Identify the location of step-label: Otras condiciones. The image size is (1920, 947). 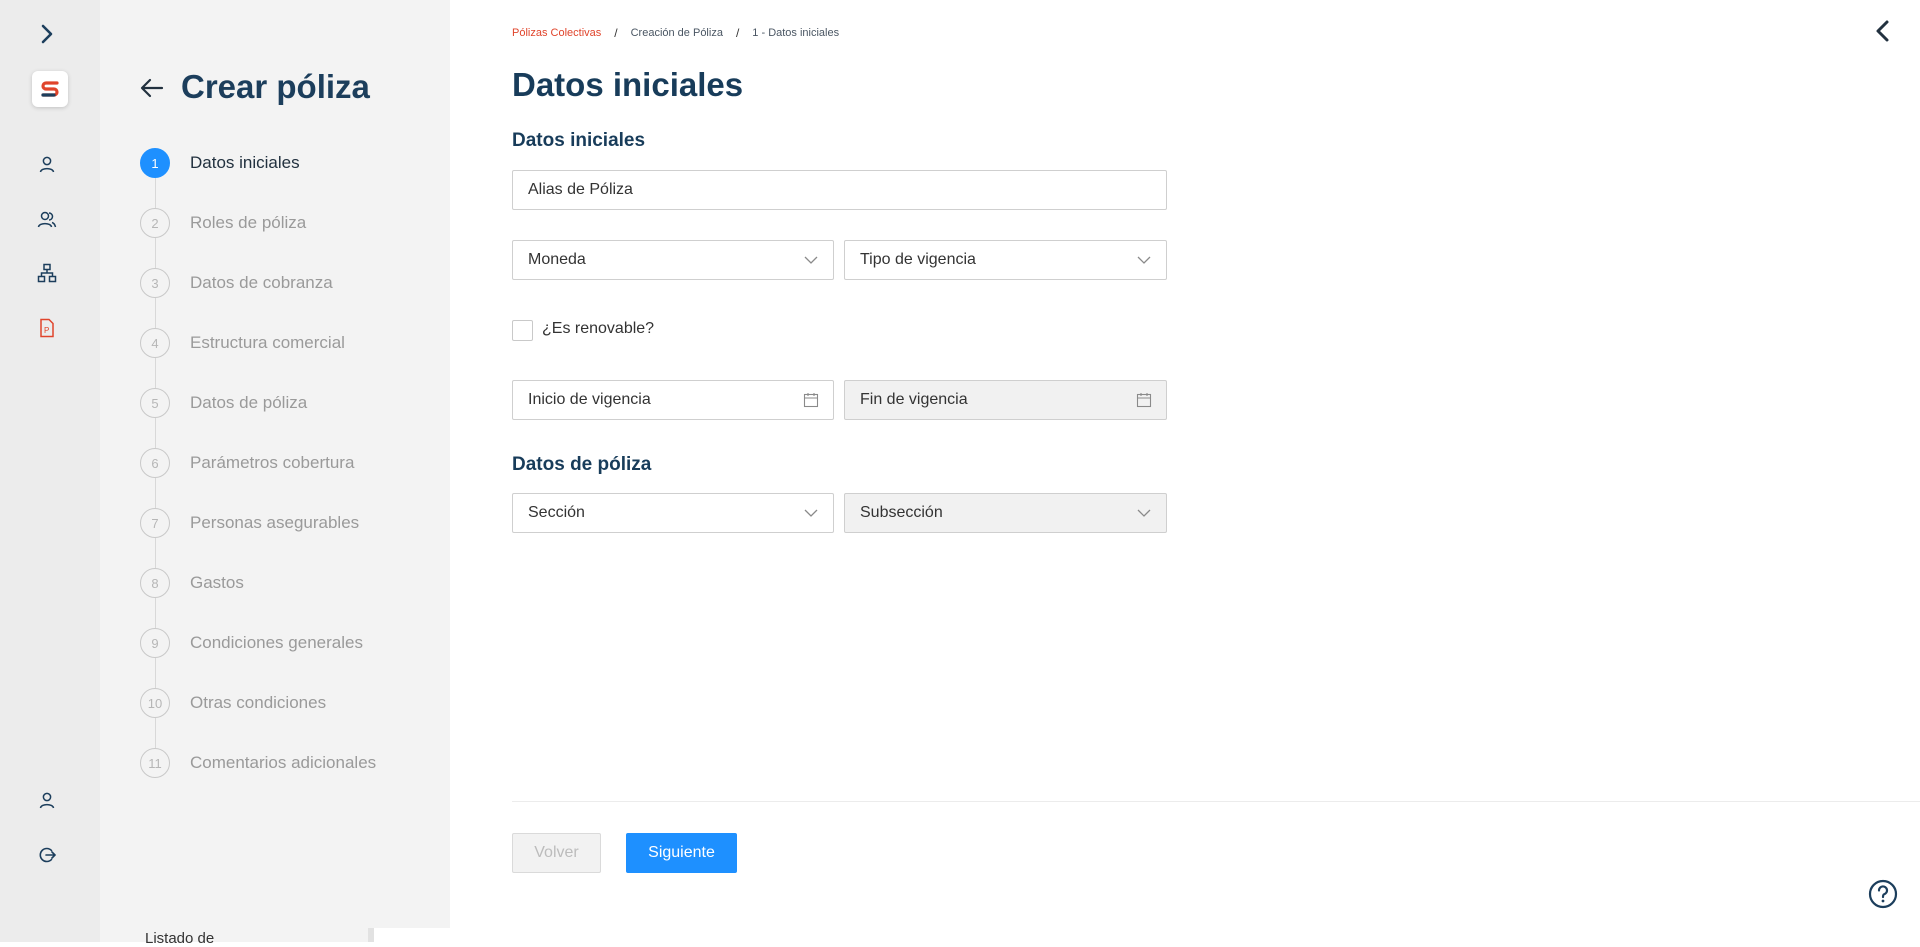
(258, 702).